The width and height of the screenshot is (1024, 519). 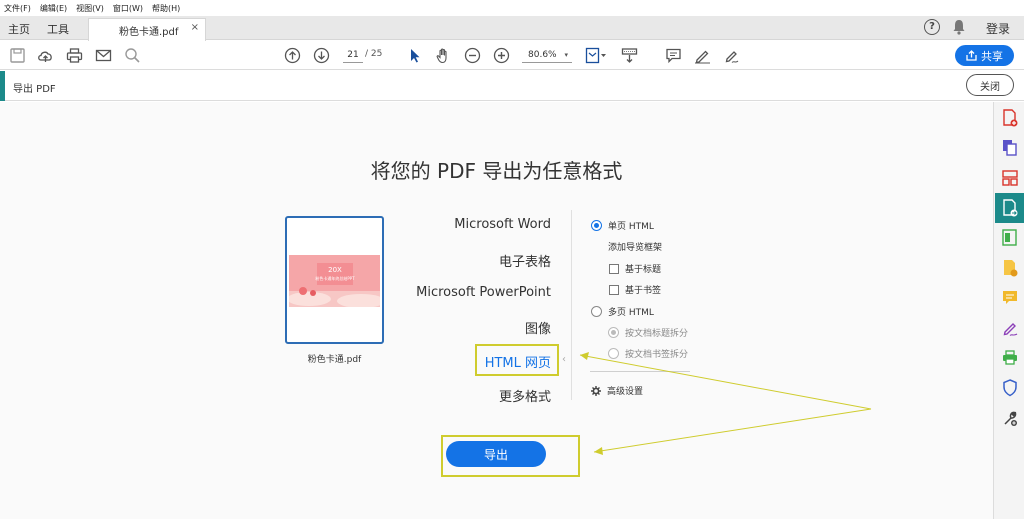 What do you see at coordinates (1009, 178) in the screenshot?
I see `rail-organize` at bounding box center [1009, 178].